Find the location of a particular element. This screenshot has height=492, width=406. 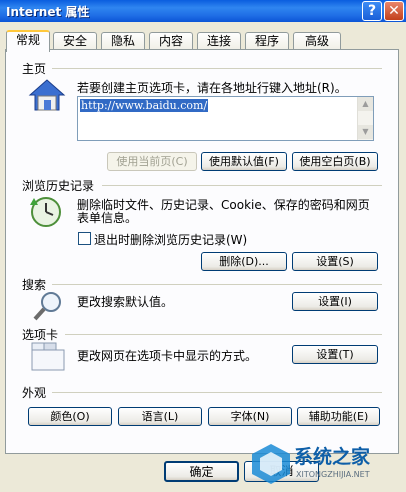

site-watermark: 系统之家 XITONGZHIJIA.NET is located at coordinates (327, 466).